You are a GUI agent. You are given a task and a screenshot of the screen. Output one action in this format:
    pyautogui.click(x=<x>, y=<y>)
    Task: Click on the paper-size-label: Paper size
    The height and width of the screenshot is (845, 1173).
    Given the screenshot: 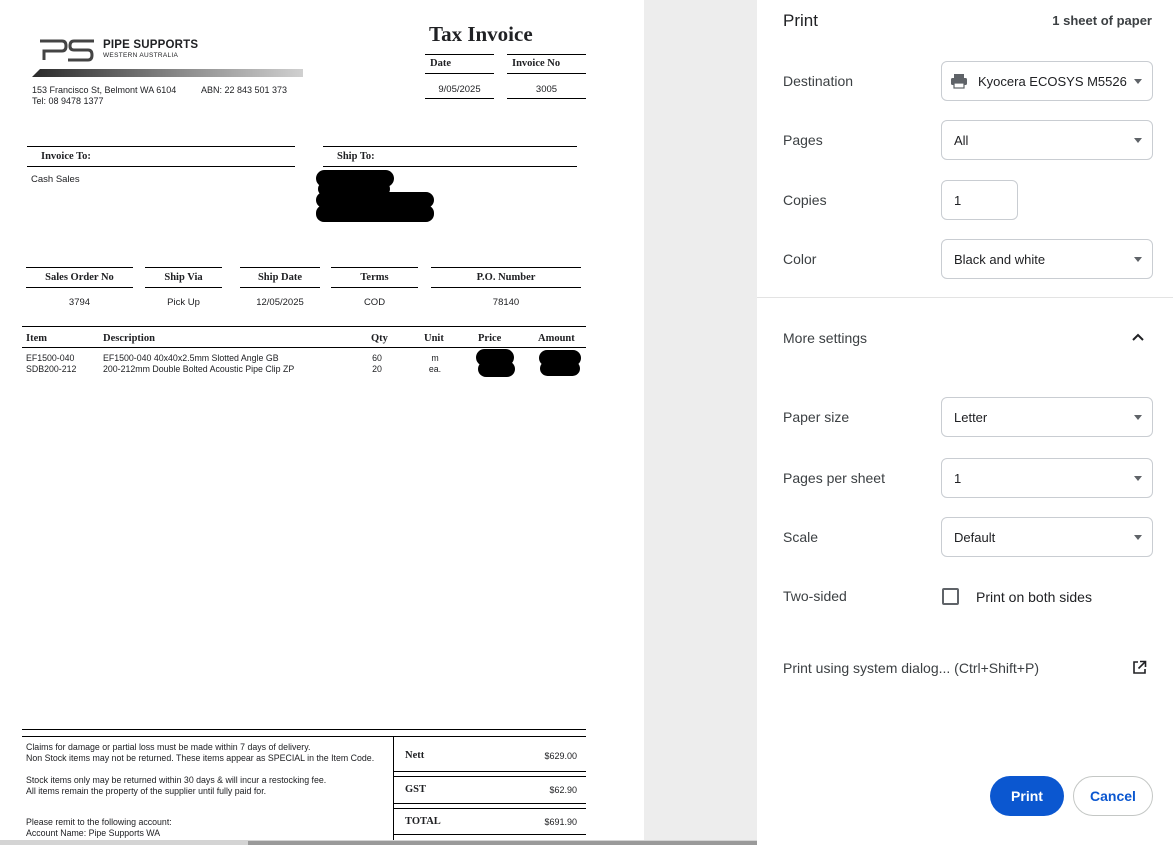 What is the action you would take?
    pyautogui.click(x=816, y=417)
    